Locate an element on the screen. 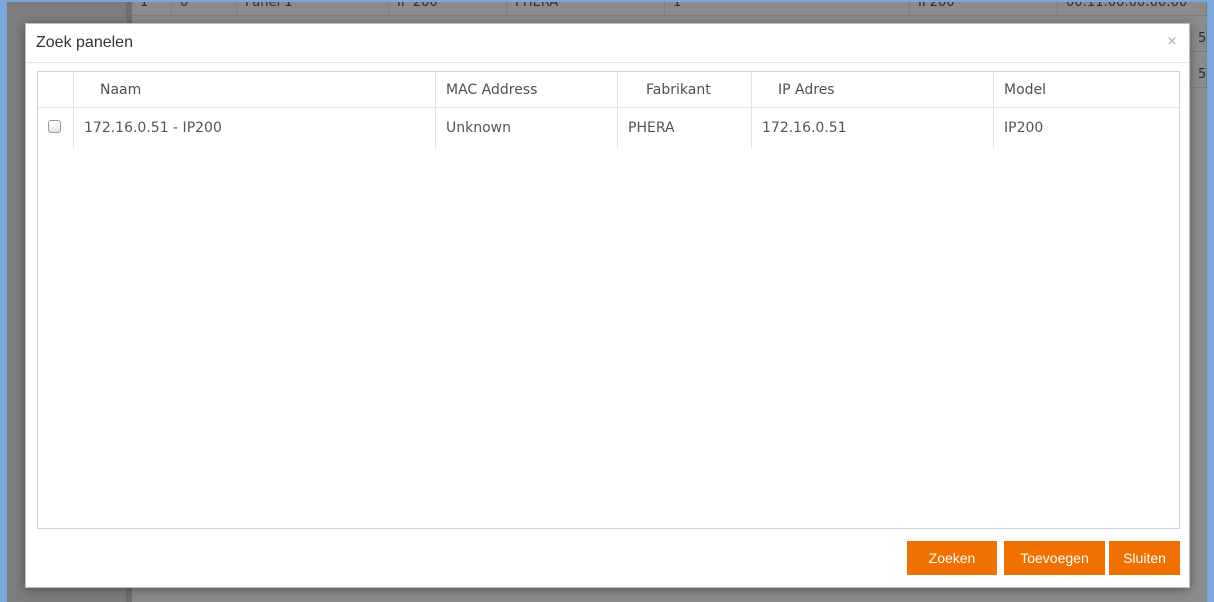 This screenshot has width=1214, height=602. header-select-column is located at coordinates (56, 90).